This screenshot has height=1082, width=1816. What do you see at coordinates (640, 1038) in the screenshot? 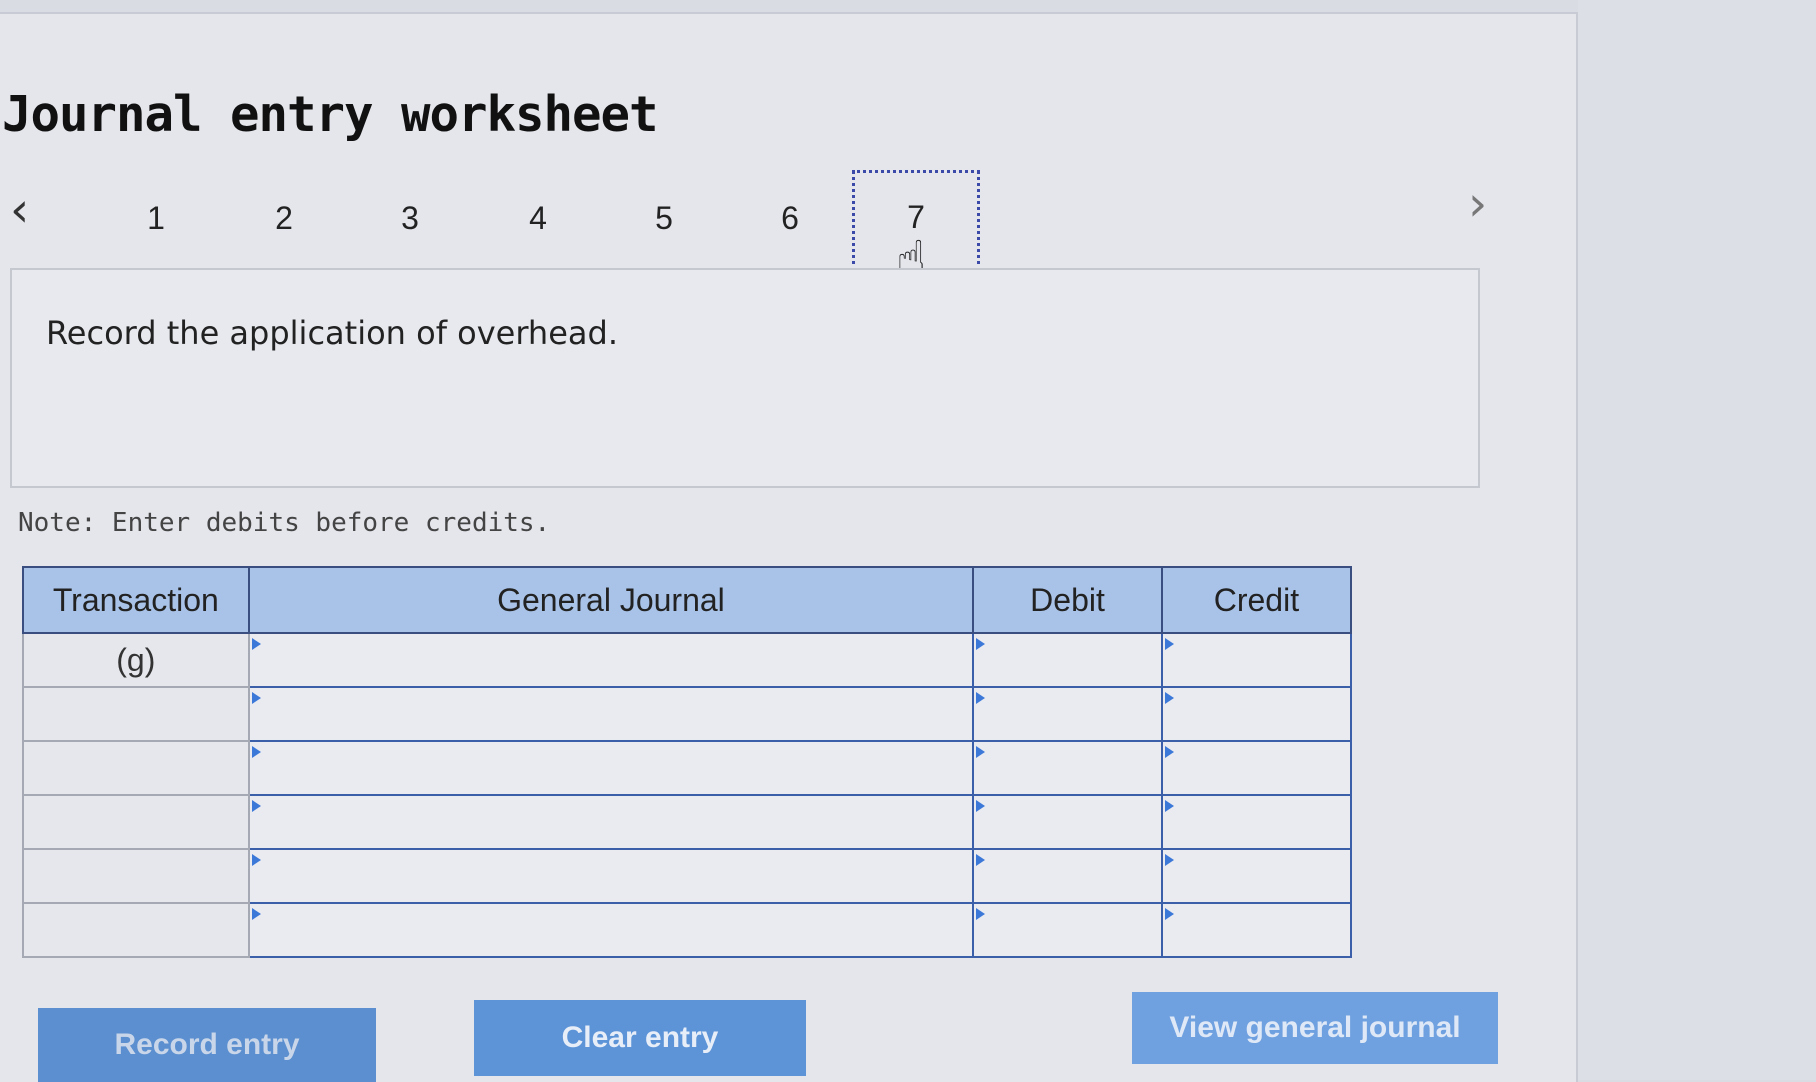
I see `clear-entry-button: Clear entry` at bounding box center [640, 1038].